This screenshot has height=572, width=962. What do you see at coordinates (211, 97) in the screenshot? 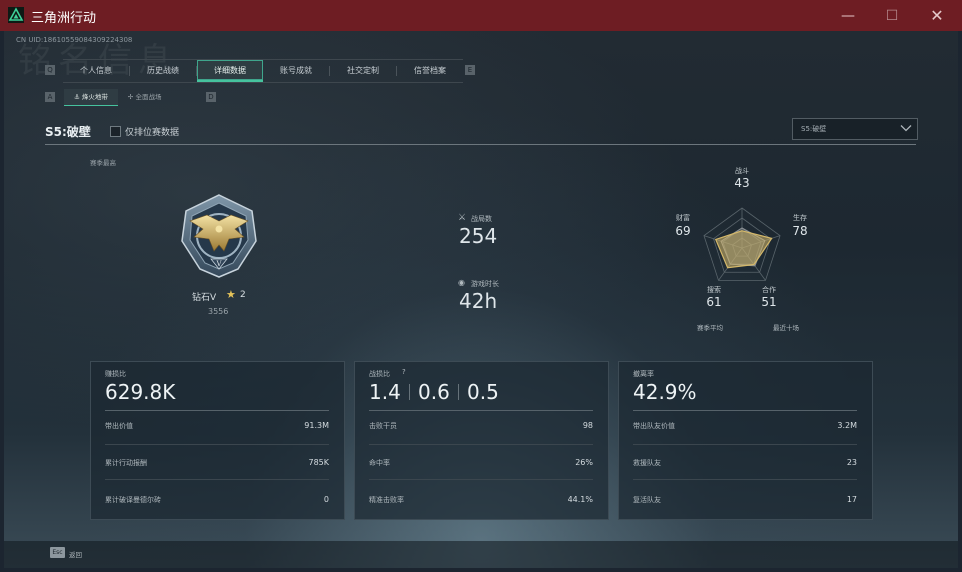
I see `next-subtab-key: D` at bounding box center [211, 97].